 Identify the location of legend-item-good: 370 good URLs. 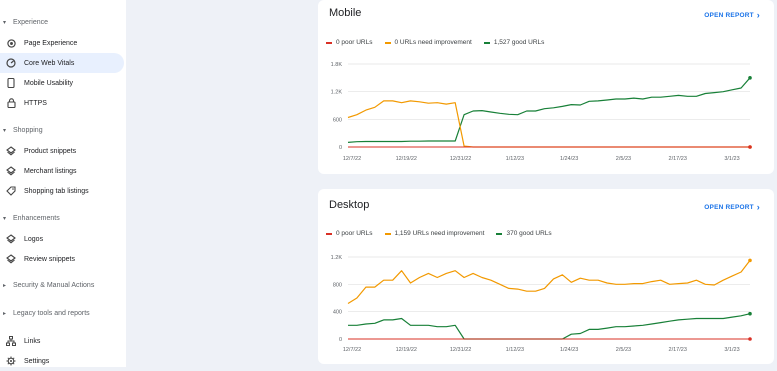
(524, 233).